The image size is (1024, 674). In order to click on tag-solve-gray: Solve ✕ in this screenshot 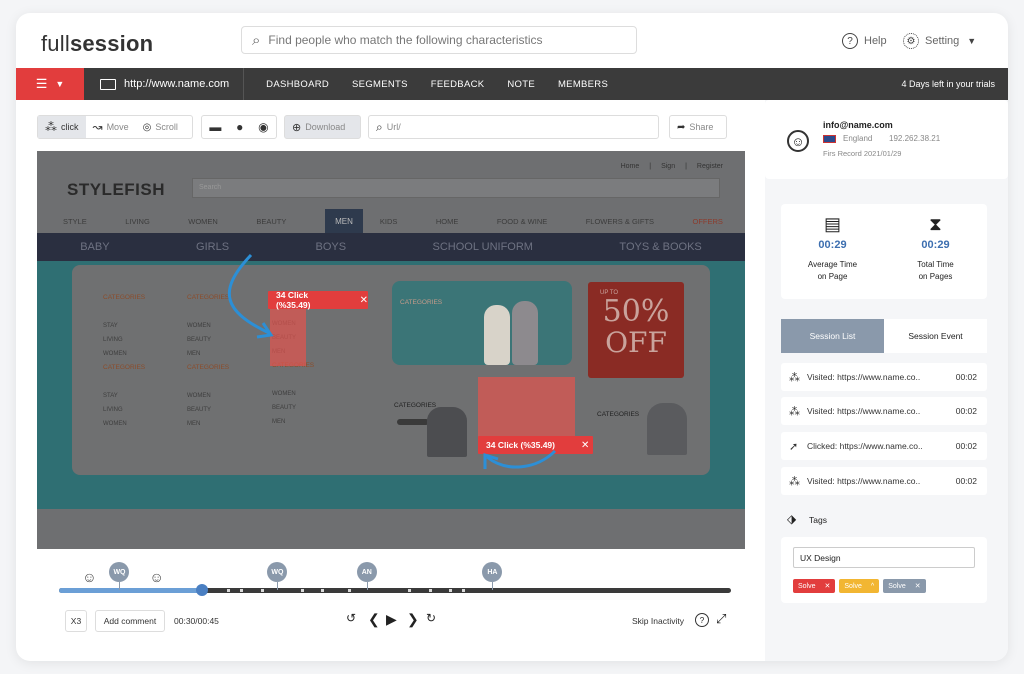, I will do `click(904, 586)`.